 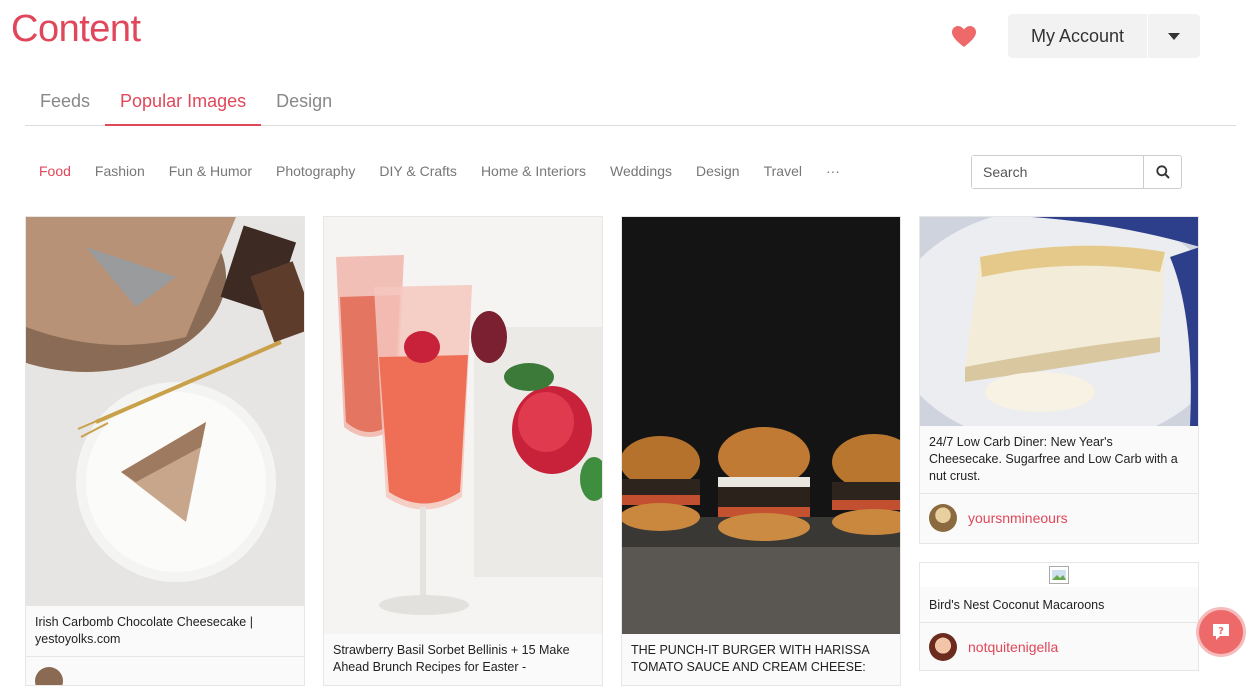 What do you see at coordinates (1057, 172) in the screenshot?
I see `search-input` at bounding box center [1057, 172].